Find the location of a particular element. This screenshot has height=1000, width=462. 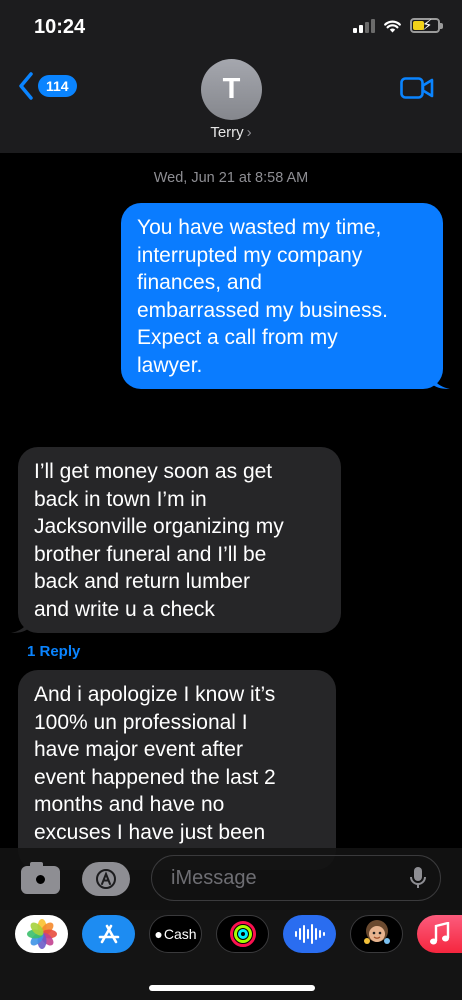

music-icon is located at coordinates (439, 934).